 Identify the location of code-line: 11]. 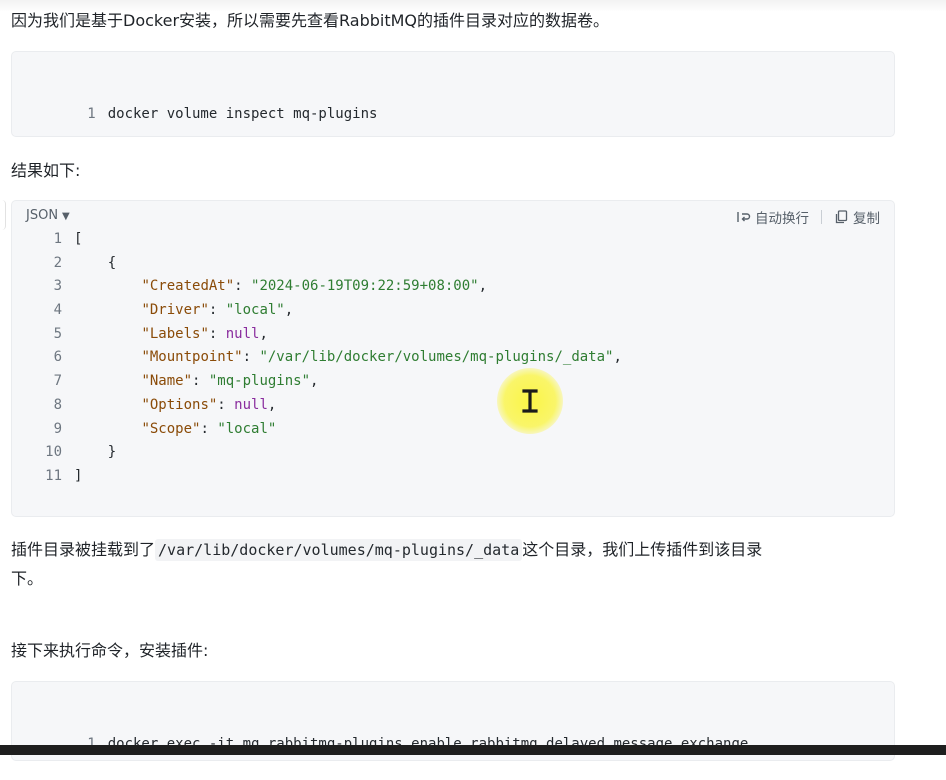
(47, 476).